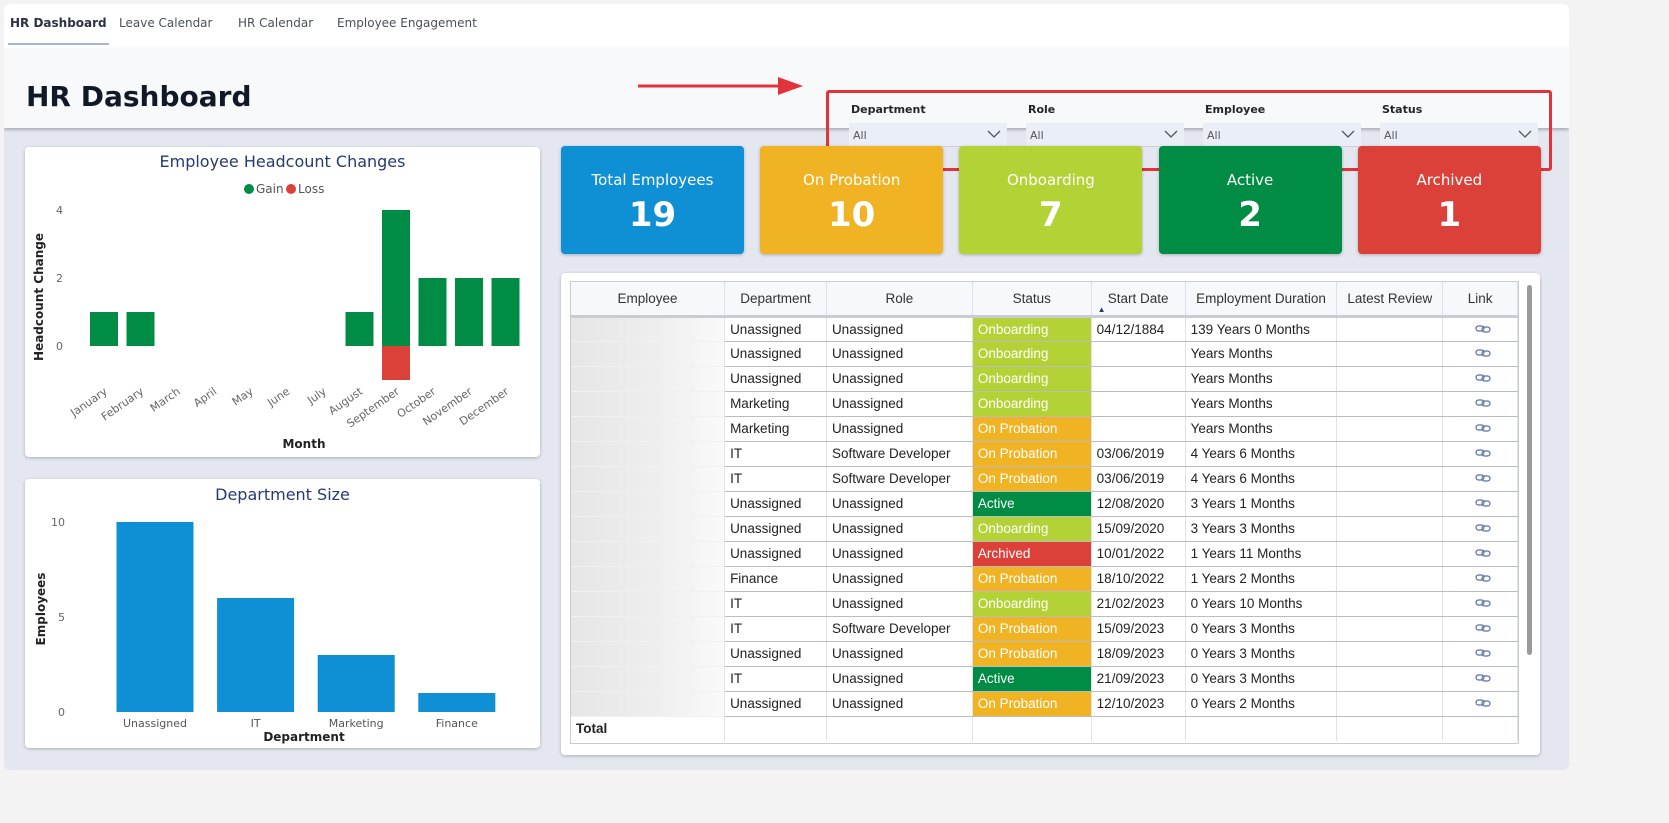 The height and width of the screenshot is (823, 1669). What do you see at coordinates (1032, 679) in the screenshot?
I see `cell-status: Active` at bounding box center [1032, 679].